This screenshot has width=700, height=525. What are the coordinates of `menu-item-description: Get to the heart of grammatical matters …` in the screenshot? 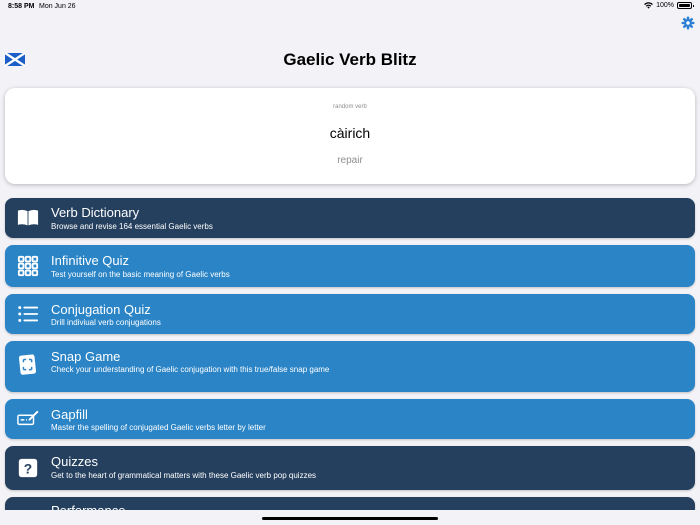 It's located at (184, 475).